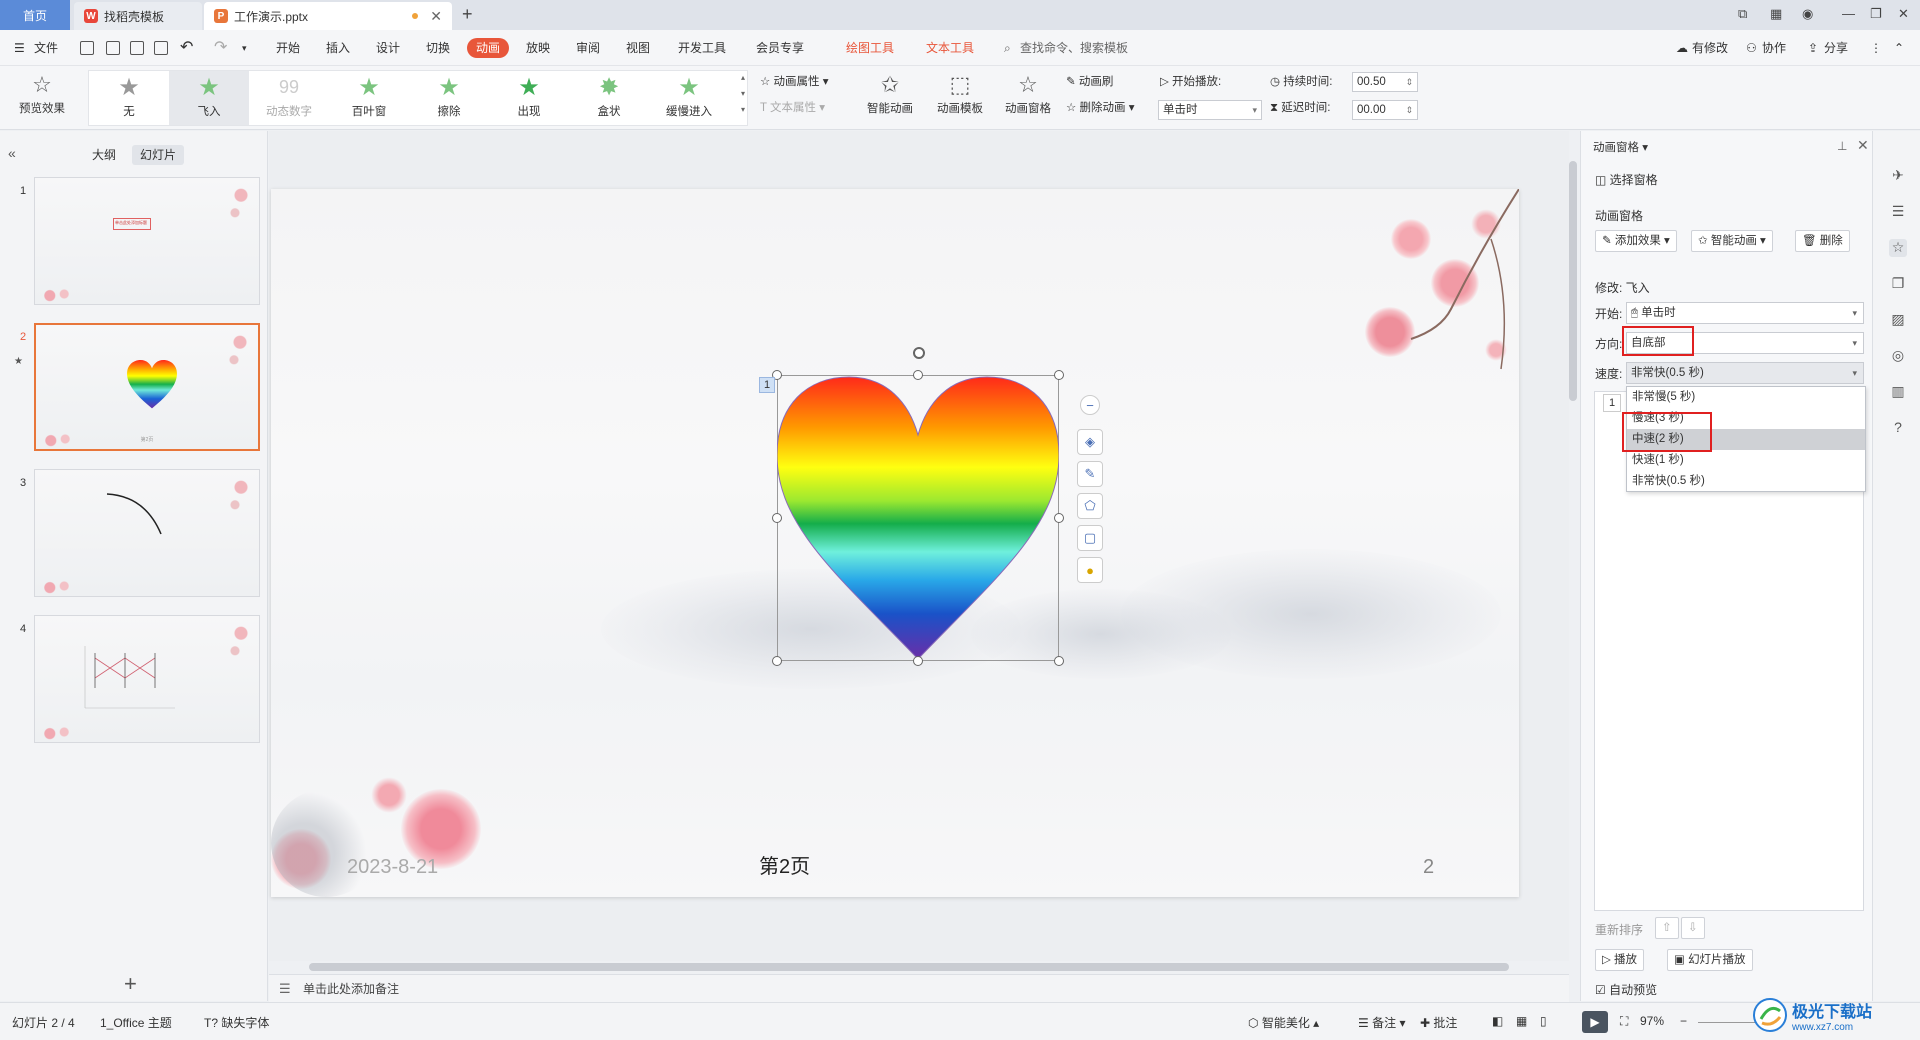 This screenshot has width=1920, height=1040. What do you see at coordinates (890, 98) in the screenshot?
I see `smart-anim-button: ✩ 智能动画` at bounding box center [890, 98].